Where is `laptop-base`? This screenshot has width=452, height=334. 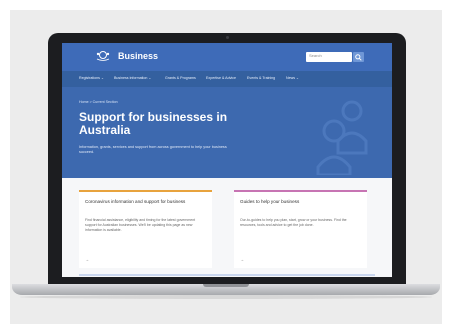
laptop-base is located at coordinates (226, 289).